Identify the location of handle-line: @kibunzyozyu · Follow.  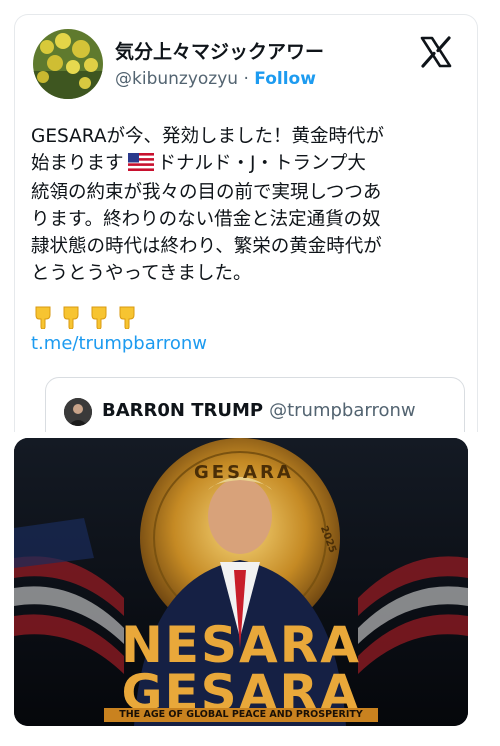
(215, 79).